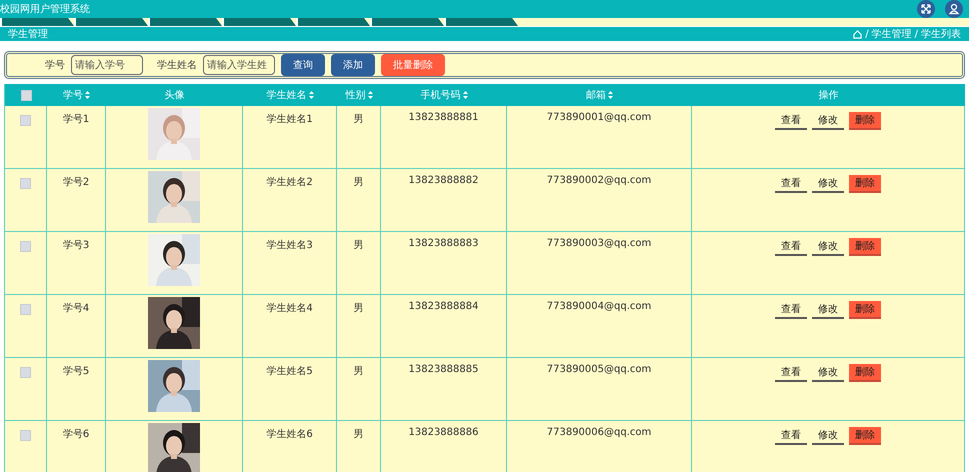  I want to click on table-cell: 13823888882, so click(443, 180).